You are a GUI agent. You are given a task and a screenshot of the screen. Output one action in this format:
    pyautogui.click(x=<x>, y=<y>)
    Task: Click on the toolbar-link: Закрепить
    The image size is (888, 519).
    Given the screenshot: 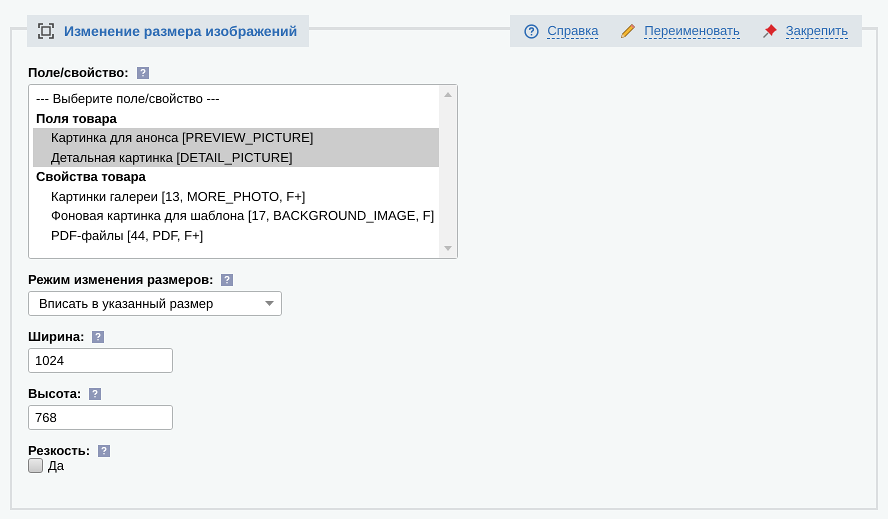 What is the action you would take?
    pyautogui.click(x=817, y=31)
    